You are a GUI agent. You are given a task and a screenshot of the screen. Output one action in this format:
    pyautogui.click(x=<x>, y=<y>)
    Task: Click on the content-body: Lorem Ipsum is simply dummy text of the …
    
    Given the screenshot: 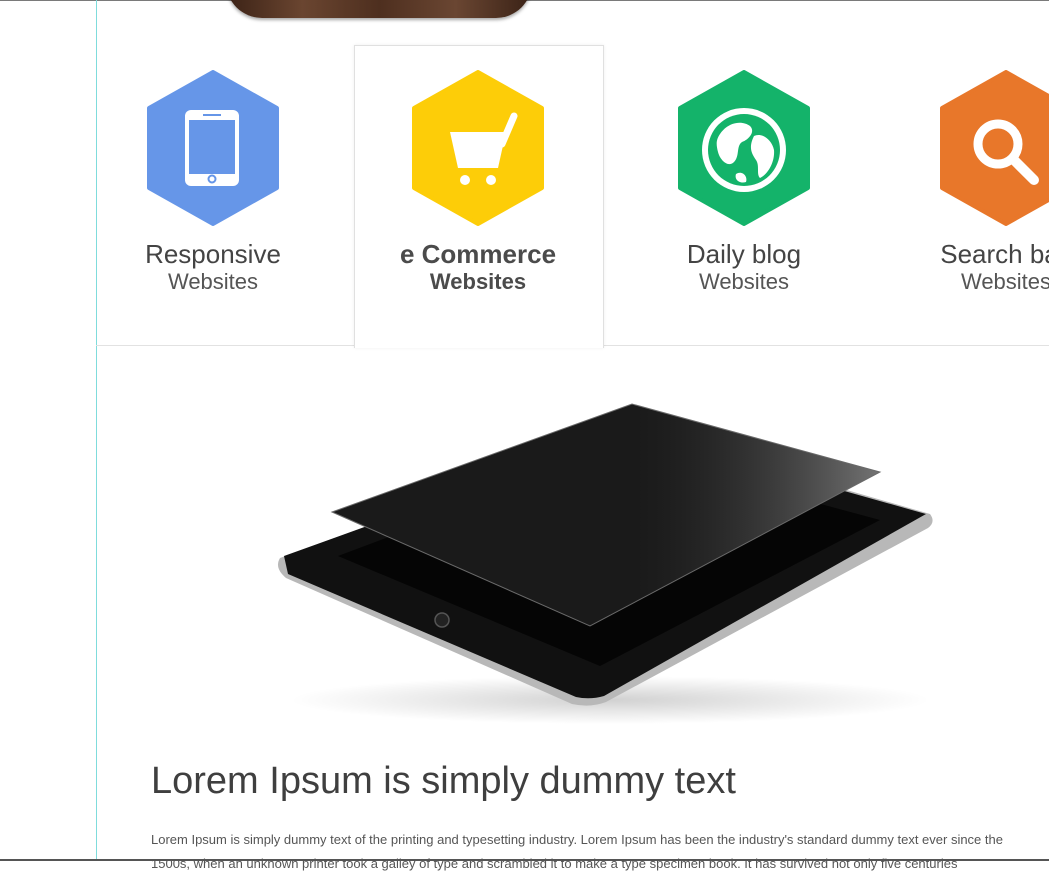 What is the action you would take?
    pyautogui.click(x=577, y=851)
    